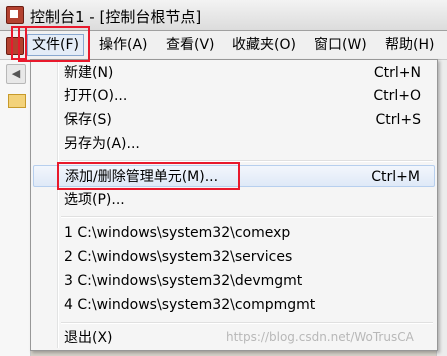 The image size is (447, 356). I want to click on menu-item-label: 4 C:\windows\system32\compmgmt, so click(190, 305).